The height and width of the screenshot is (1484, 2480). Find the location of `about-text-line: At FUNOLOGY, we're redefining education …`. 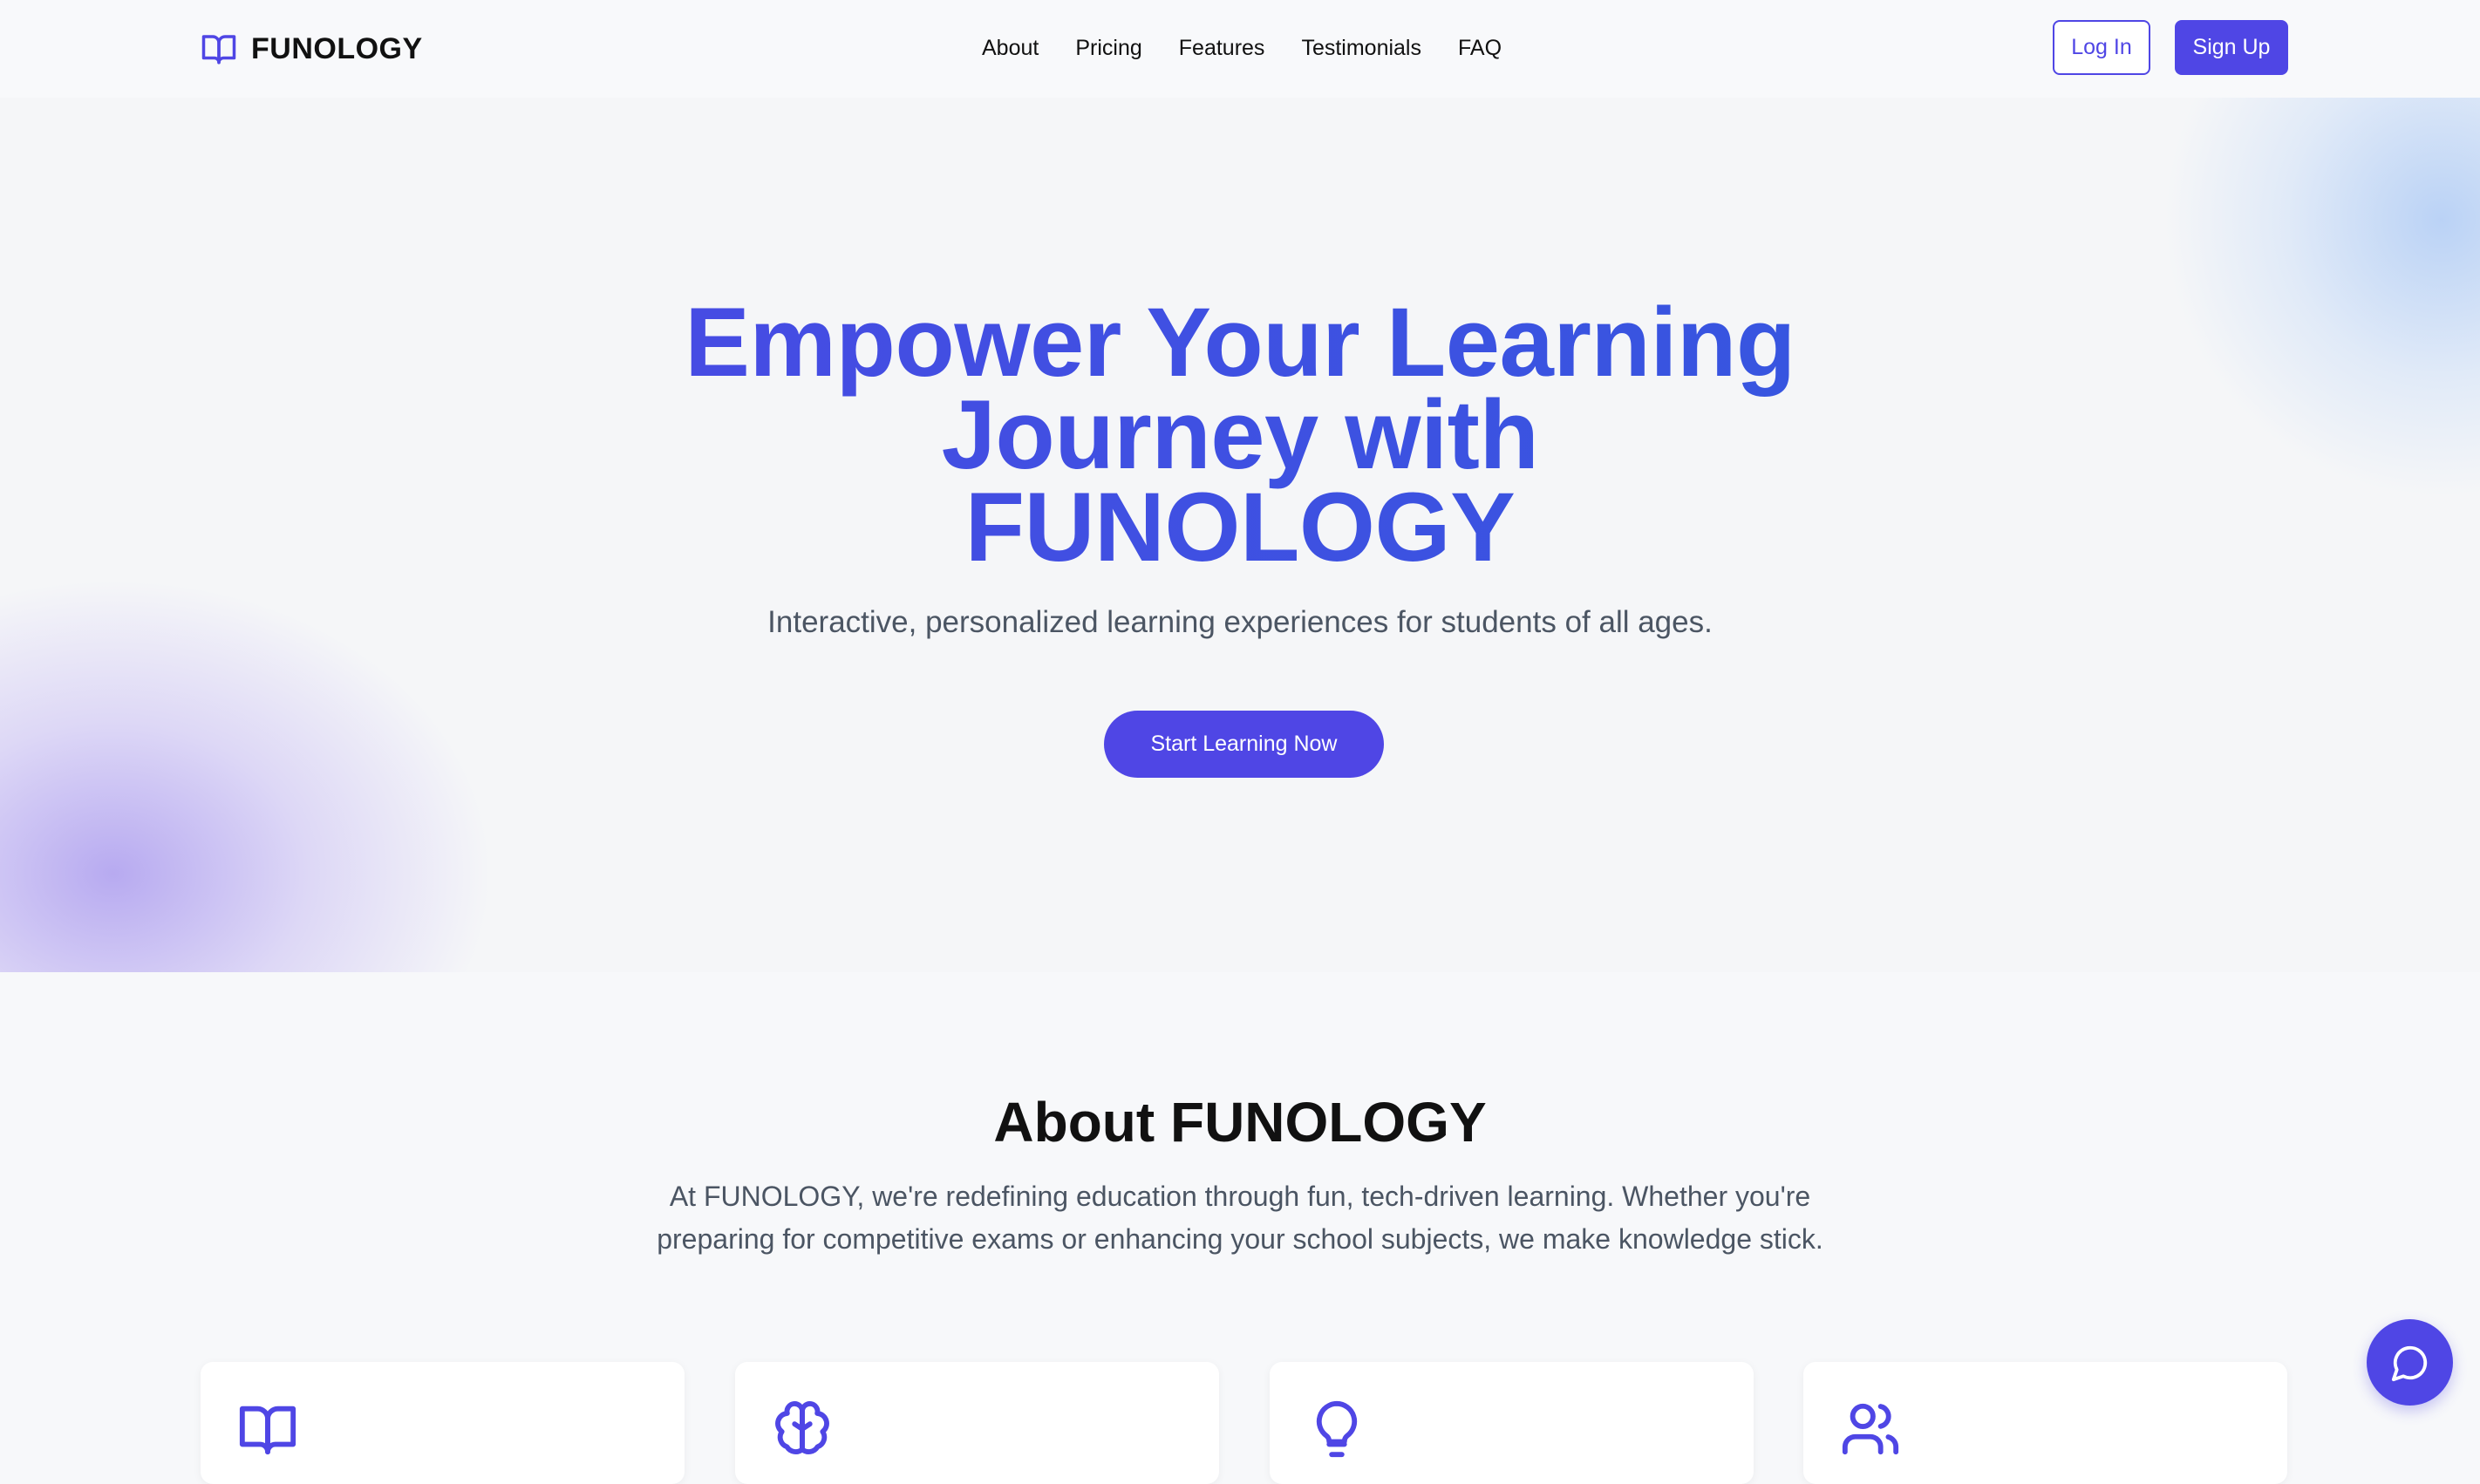

about-text-line: At FUNOLOGY, we're redefining education … is located at coordinates (1240, 1196).